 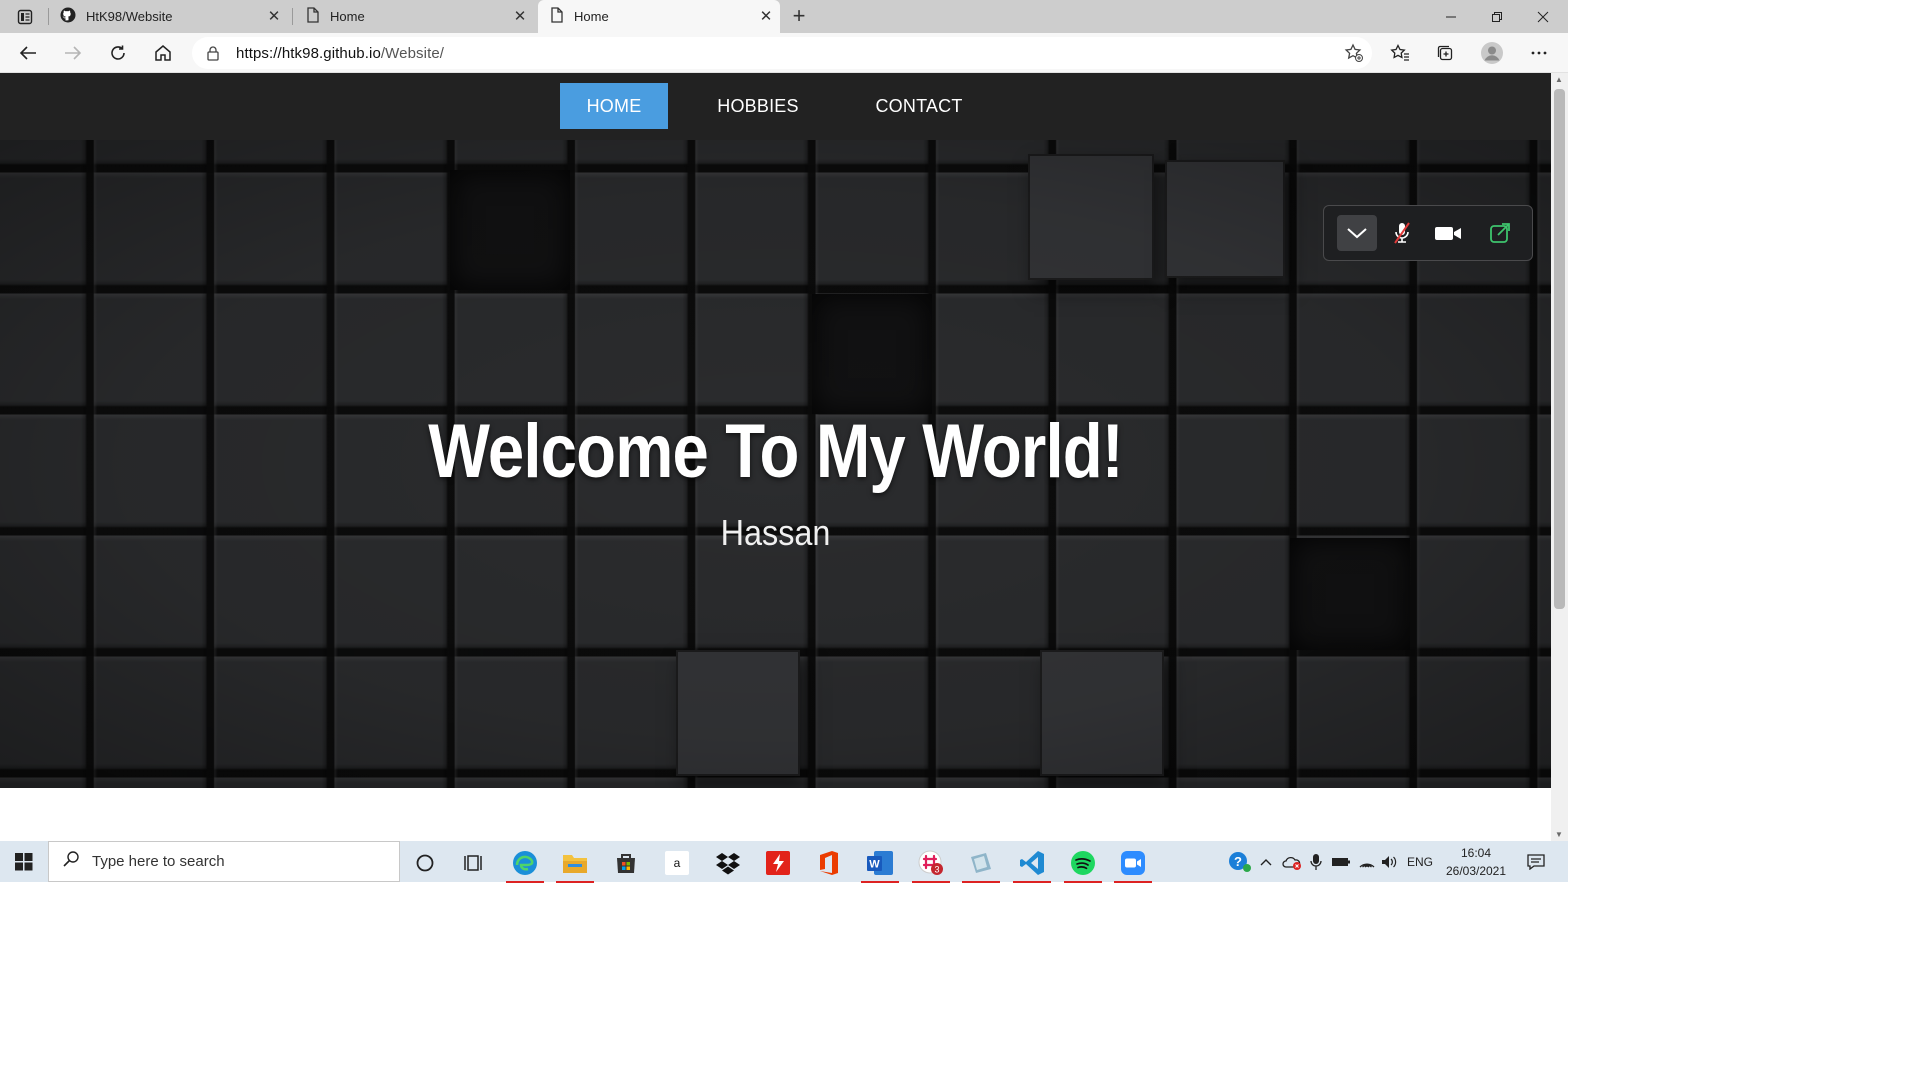 I want to click on hero-subtitle: Hassan, so click(x=775, y=532).